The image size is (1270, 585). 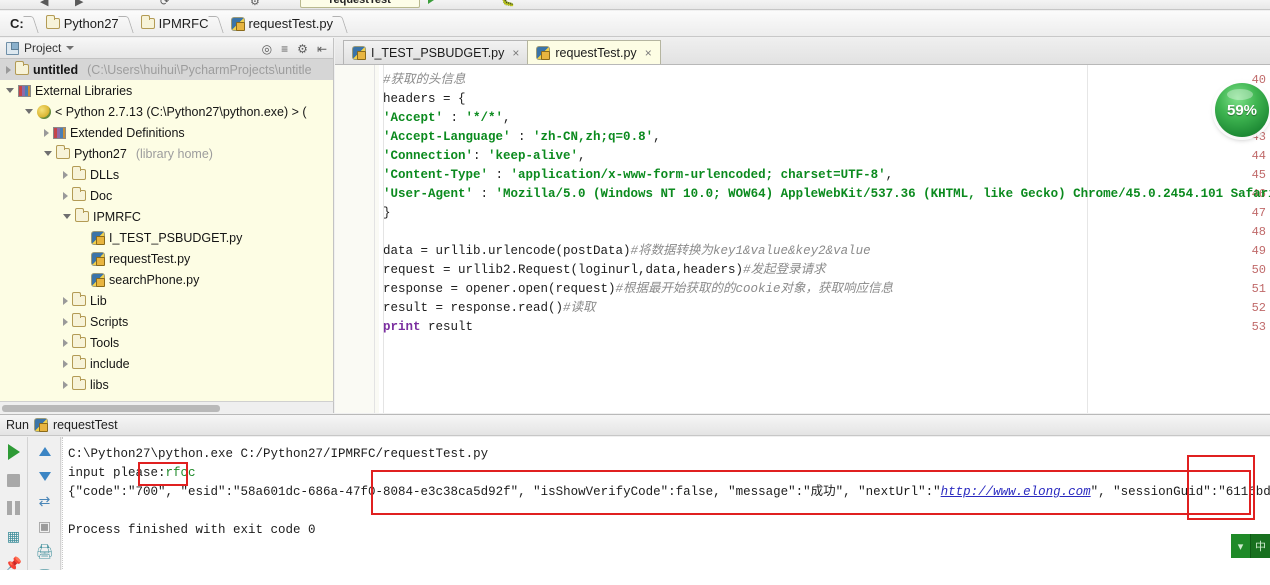 What do you see at coordinates (825, 156) in the screenshot?
I see `code-line: 'Connection': 'keep-alive',` at bounding box center [825, 156].